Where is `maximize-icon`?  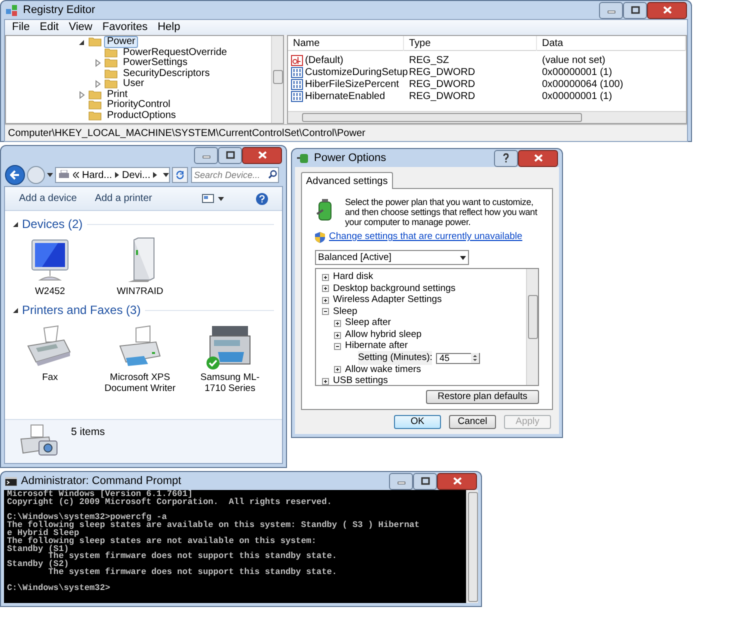
maximize-icon is located at coordinates (230, 155).